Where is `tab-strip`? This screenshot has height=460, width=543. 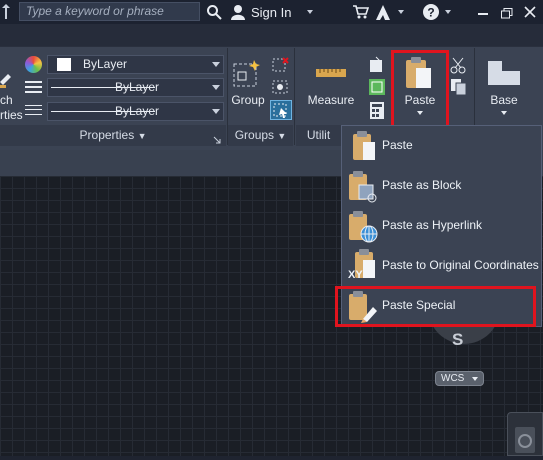
tab-strip is located at coordinates (271, 35).